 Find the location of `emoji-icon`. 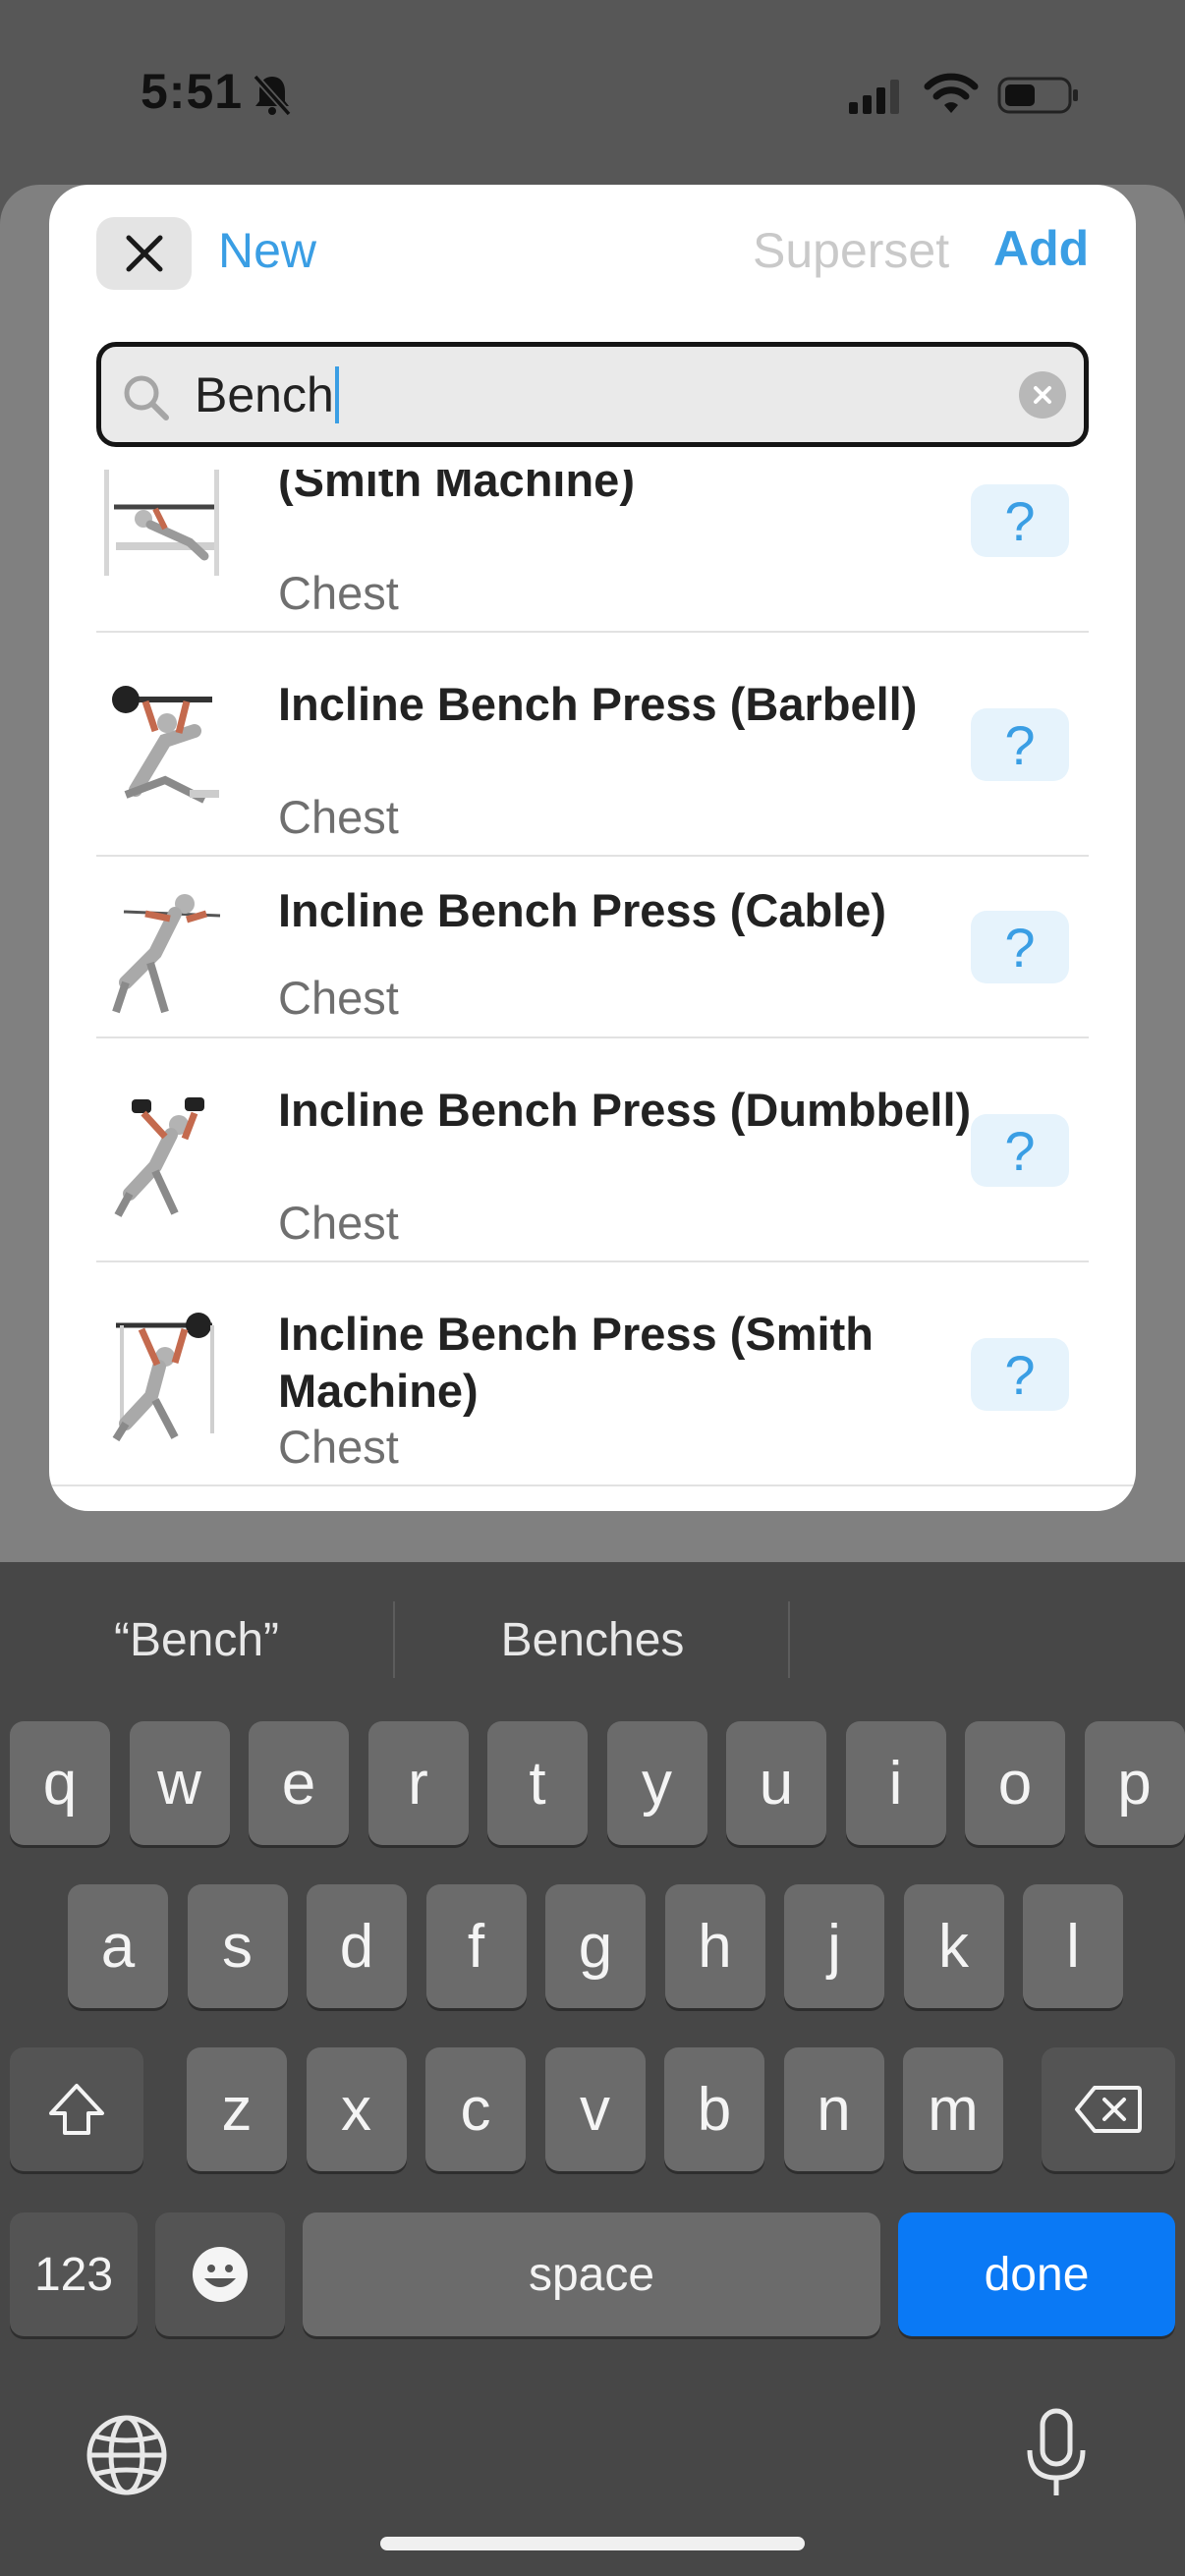

emoji-icon is located at coordinates (221, 2274).